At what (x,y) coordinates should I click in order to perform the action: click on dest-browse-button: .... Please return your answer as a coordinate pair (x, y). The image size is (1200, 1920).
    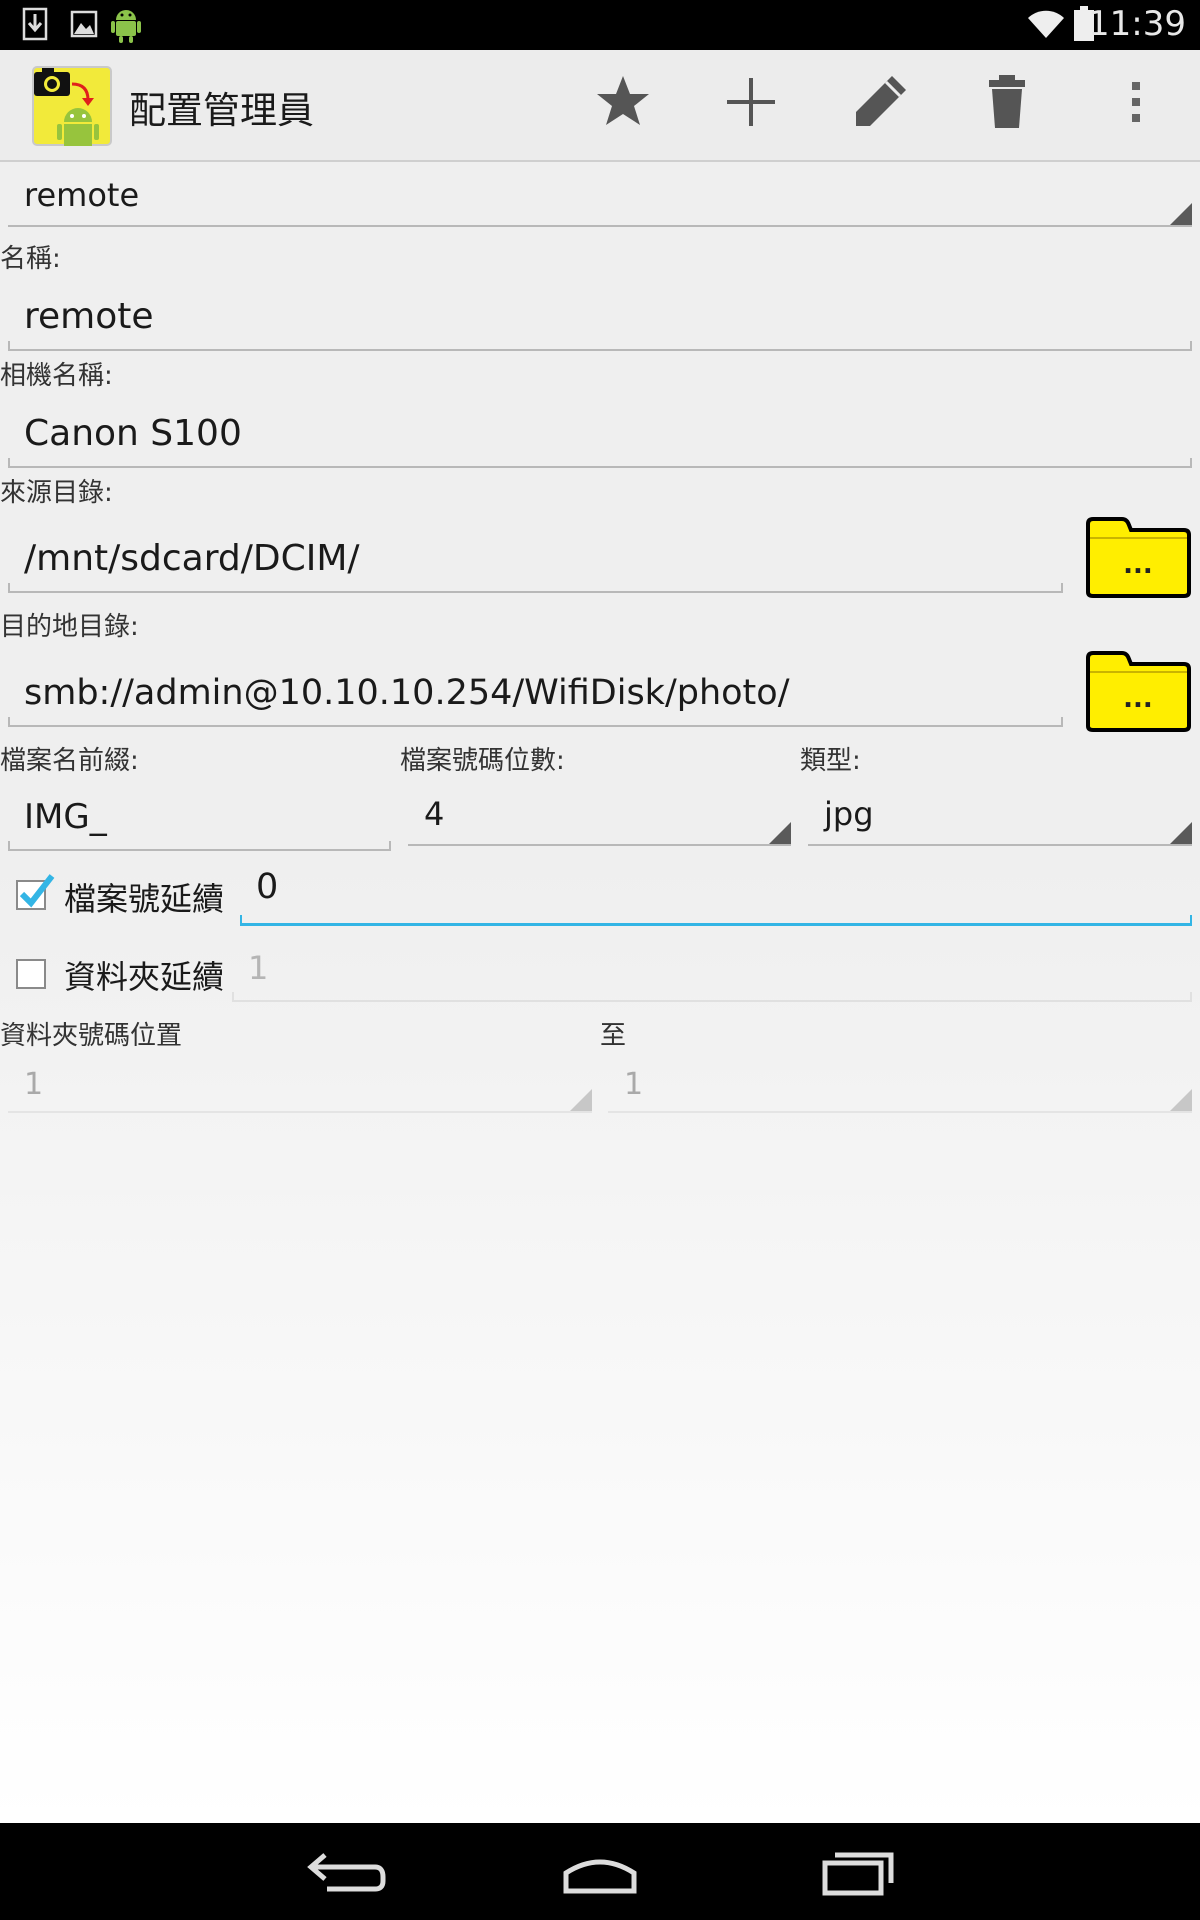
    Looking at the image, I should click on (1138, 691).